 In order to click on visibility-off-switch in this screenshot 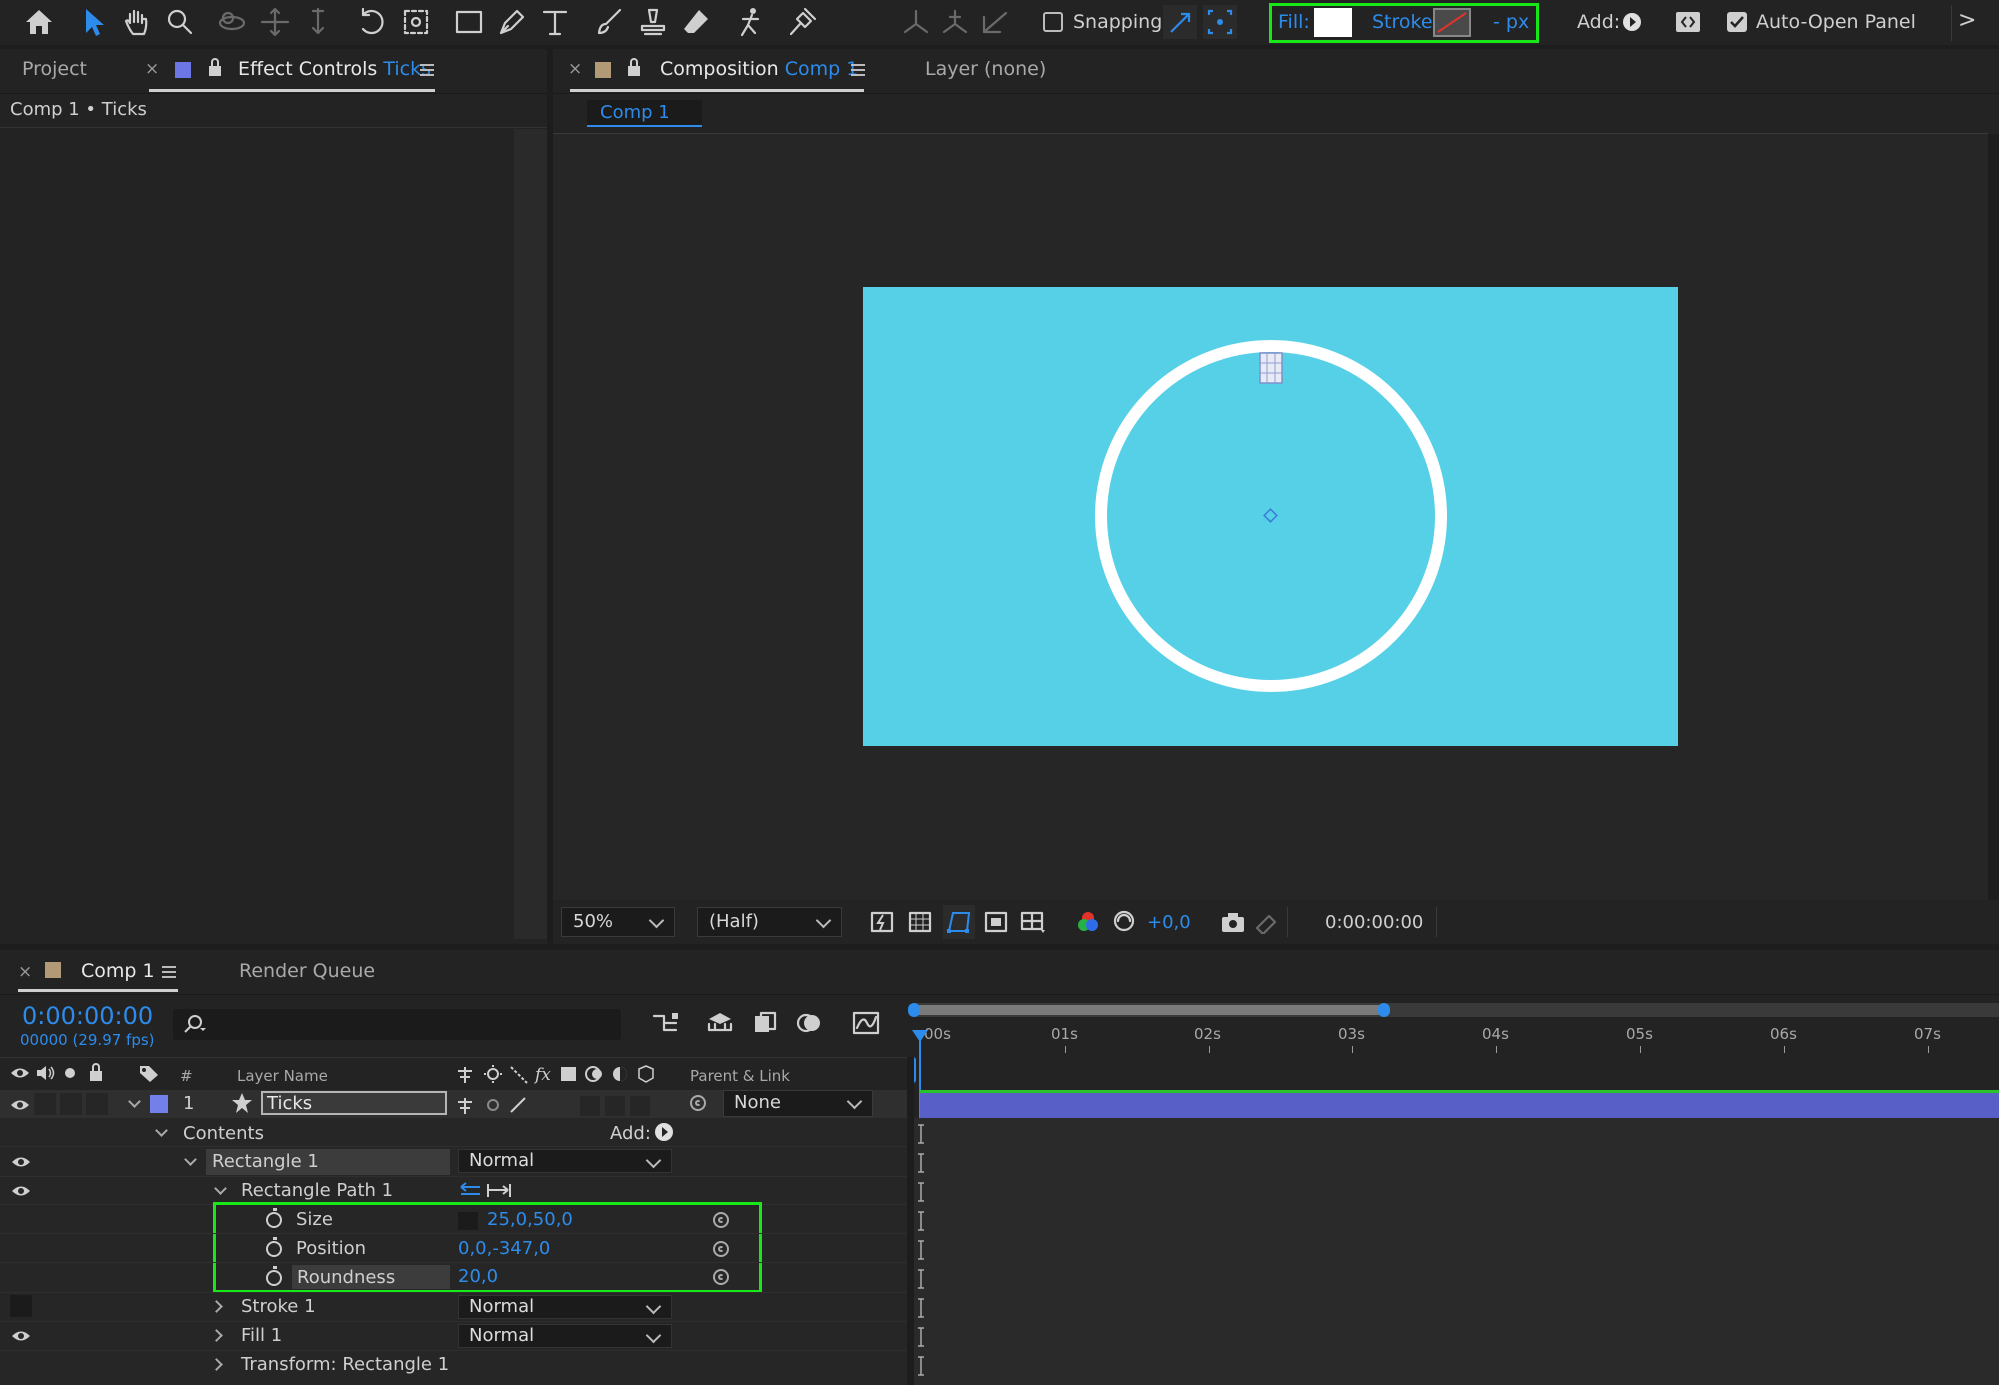, I will do `click(21, 1306)`.